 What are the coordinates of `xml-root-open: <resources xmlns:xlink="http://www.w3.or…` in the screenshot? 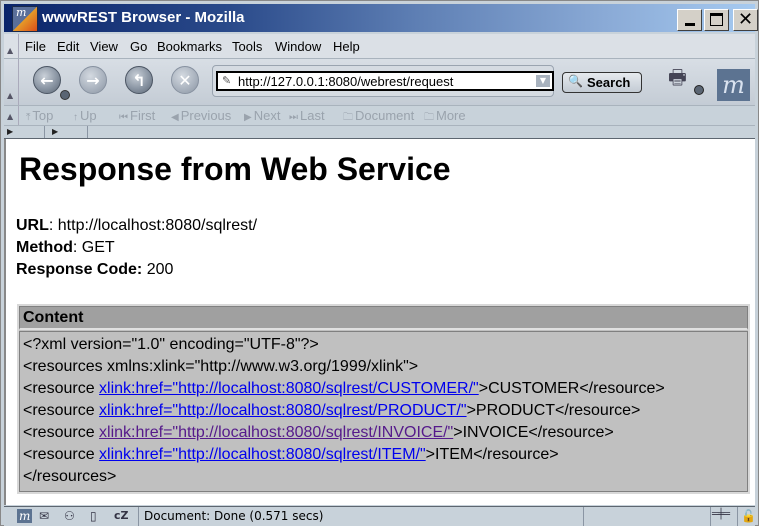 It's located at (221, 366).